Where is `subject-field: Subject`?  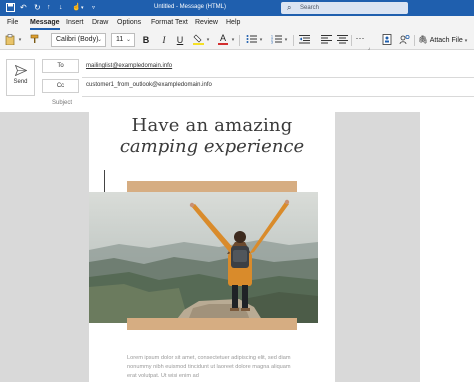
subject-field: Subject is located at coordinates (62, 103).